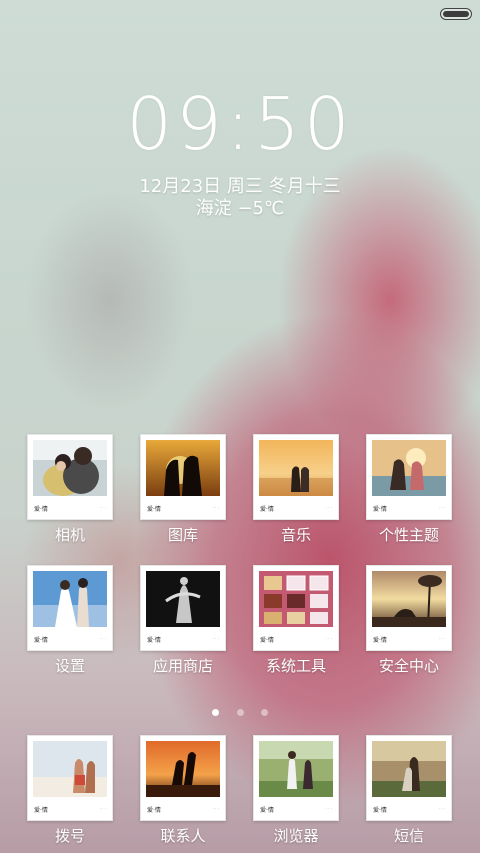 This screenshot has width=480, height=853. What do you see at coordinates (408, 535) in the screenshot?
I see `app-label: 个性主题` at bounding box center [408, 535].